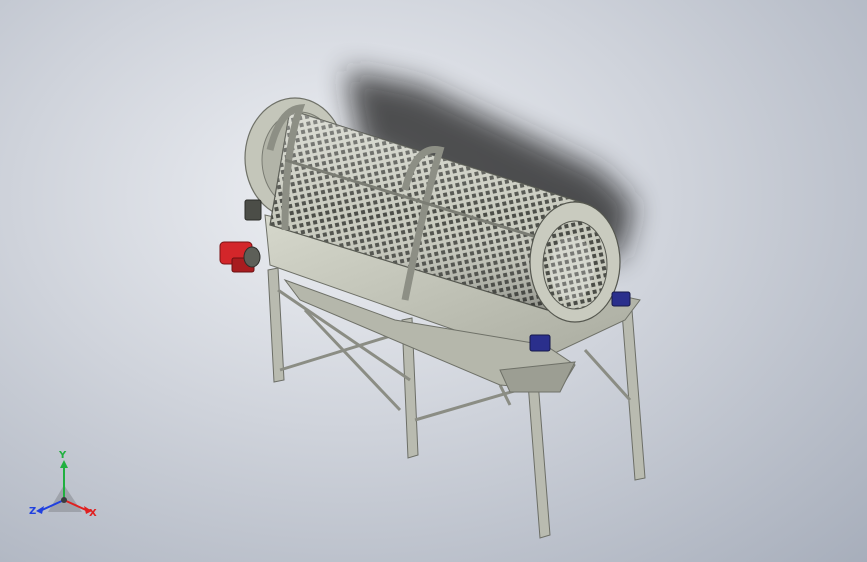 This screenshot has height=562, width=867. Describe the element at coordinates (93, 513) in the screenshot. I see `triad-x-label: X` at that location.